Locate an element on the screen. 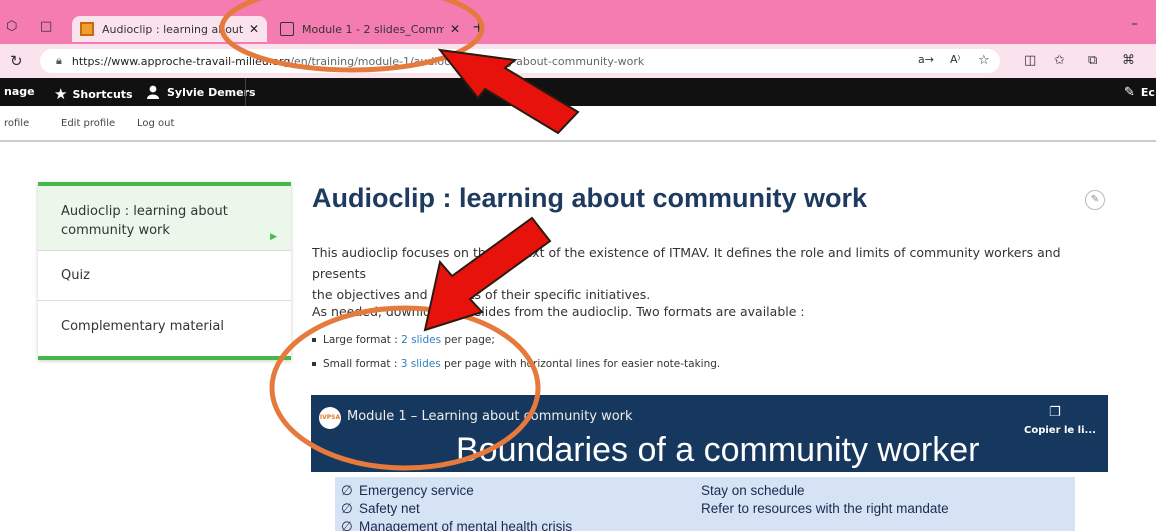  user-icon is located at coordinates (153, 92).